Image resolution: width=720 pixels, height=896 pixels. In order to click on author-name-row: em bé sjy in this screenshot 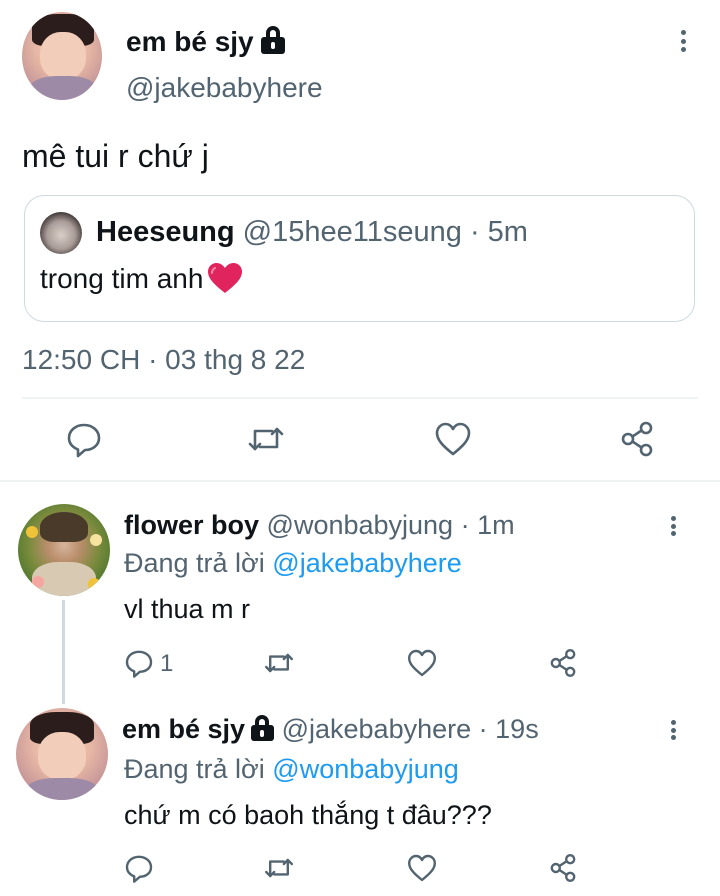, I will do `click(206, 42)`.